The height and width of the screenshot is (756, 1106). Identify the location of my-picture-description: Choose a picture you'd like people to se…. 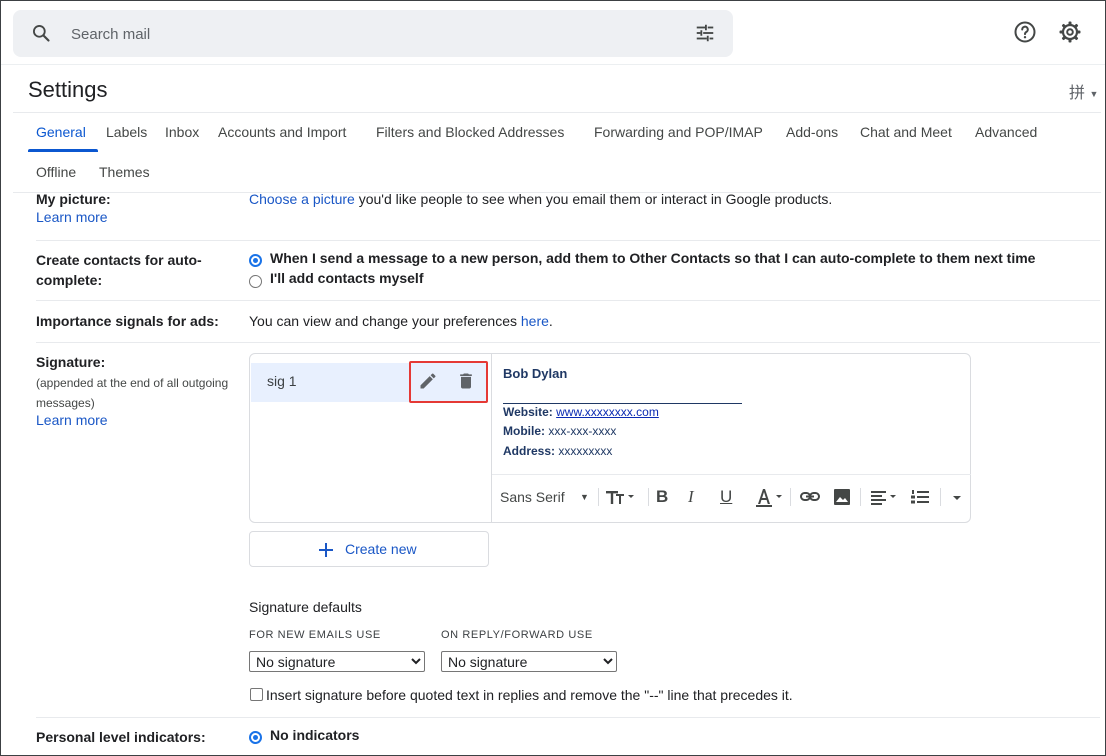
(540, 199).